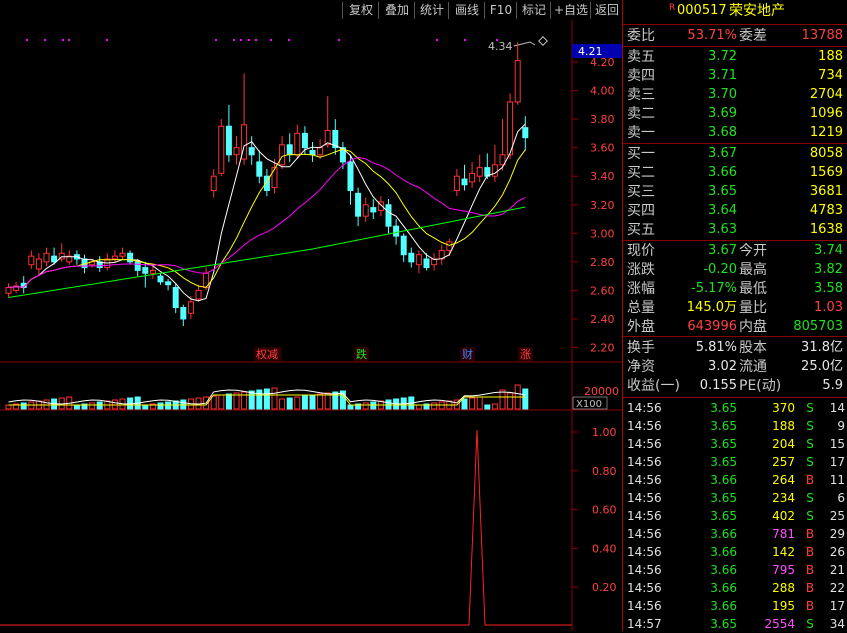 The height and width of the screenshot is (633, 847). I want to click on high-price-arrow, so click(524, 44).